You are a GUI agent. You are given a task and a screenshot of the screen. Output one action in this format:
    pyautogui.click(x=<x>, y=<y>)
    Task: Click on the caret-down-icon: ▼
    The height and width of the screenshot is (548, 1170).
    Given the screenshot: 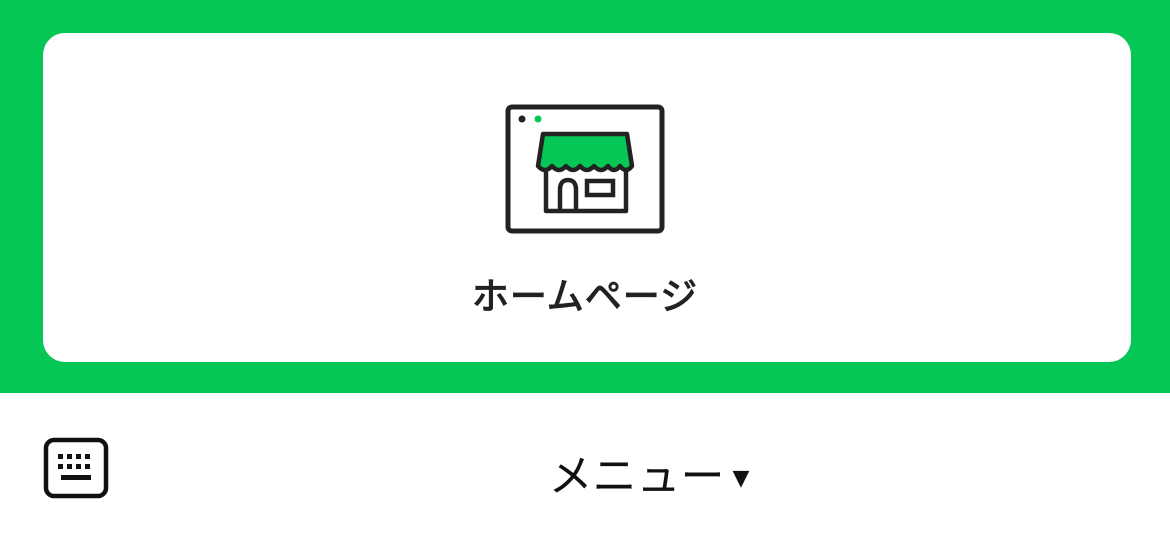 What is the action you would take?
    pyautogui.click(x=741, y=478)
    